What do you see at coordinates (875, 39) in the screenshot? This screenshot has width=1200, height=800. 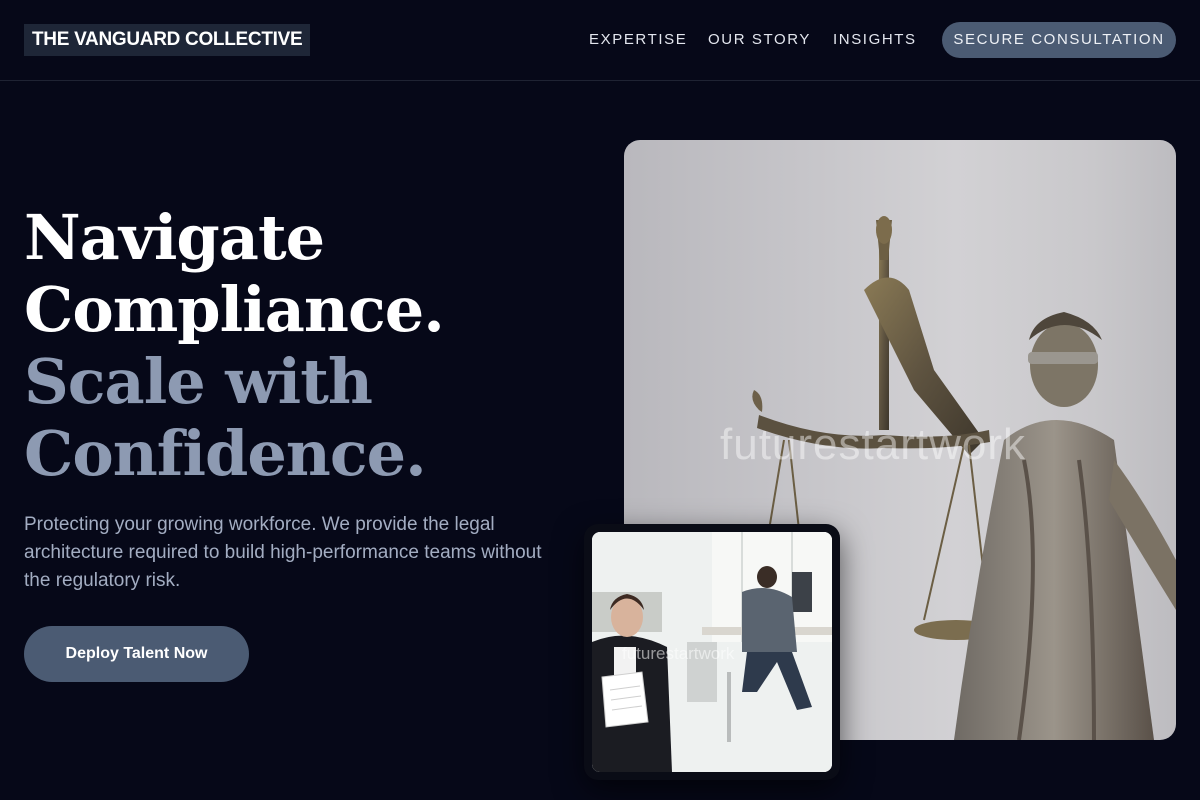 I see `nav-link-insights: INSIGHTS` at bounding box center [875, 39].